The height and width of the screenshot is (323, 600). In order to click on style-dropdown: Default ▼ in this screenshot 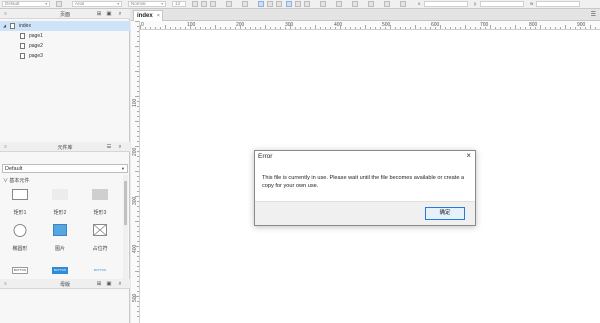, I will do `click(26, 4)`.